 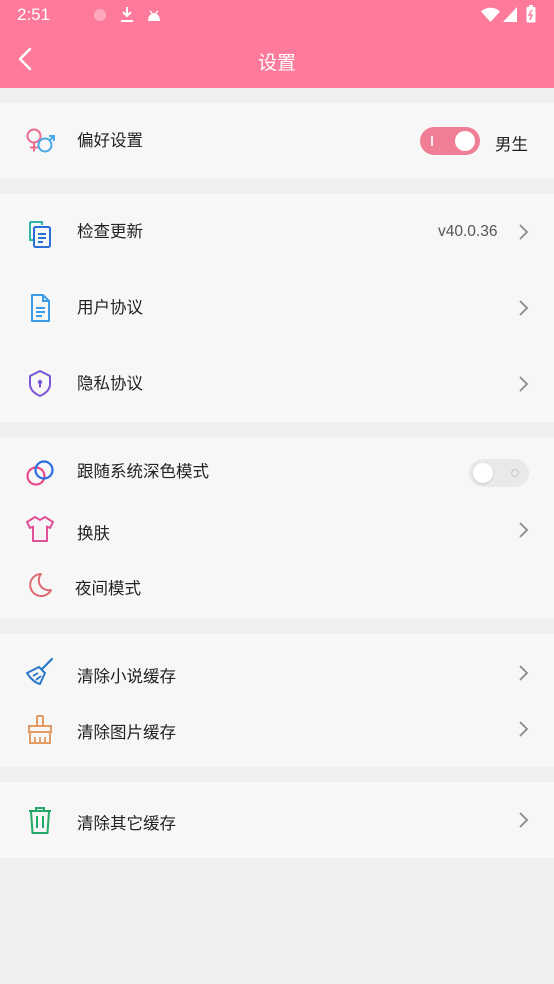 I want to click on clear-novel-cache-row: 清除小说缓存, so click(x=277, y=667).